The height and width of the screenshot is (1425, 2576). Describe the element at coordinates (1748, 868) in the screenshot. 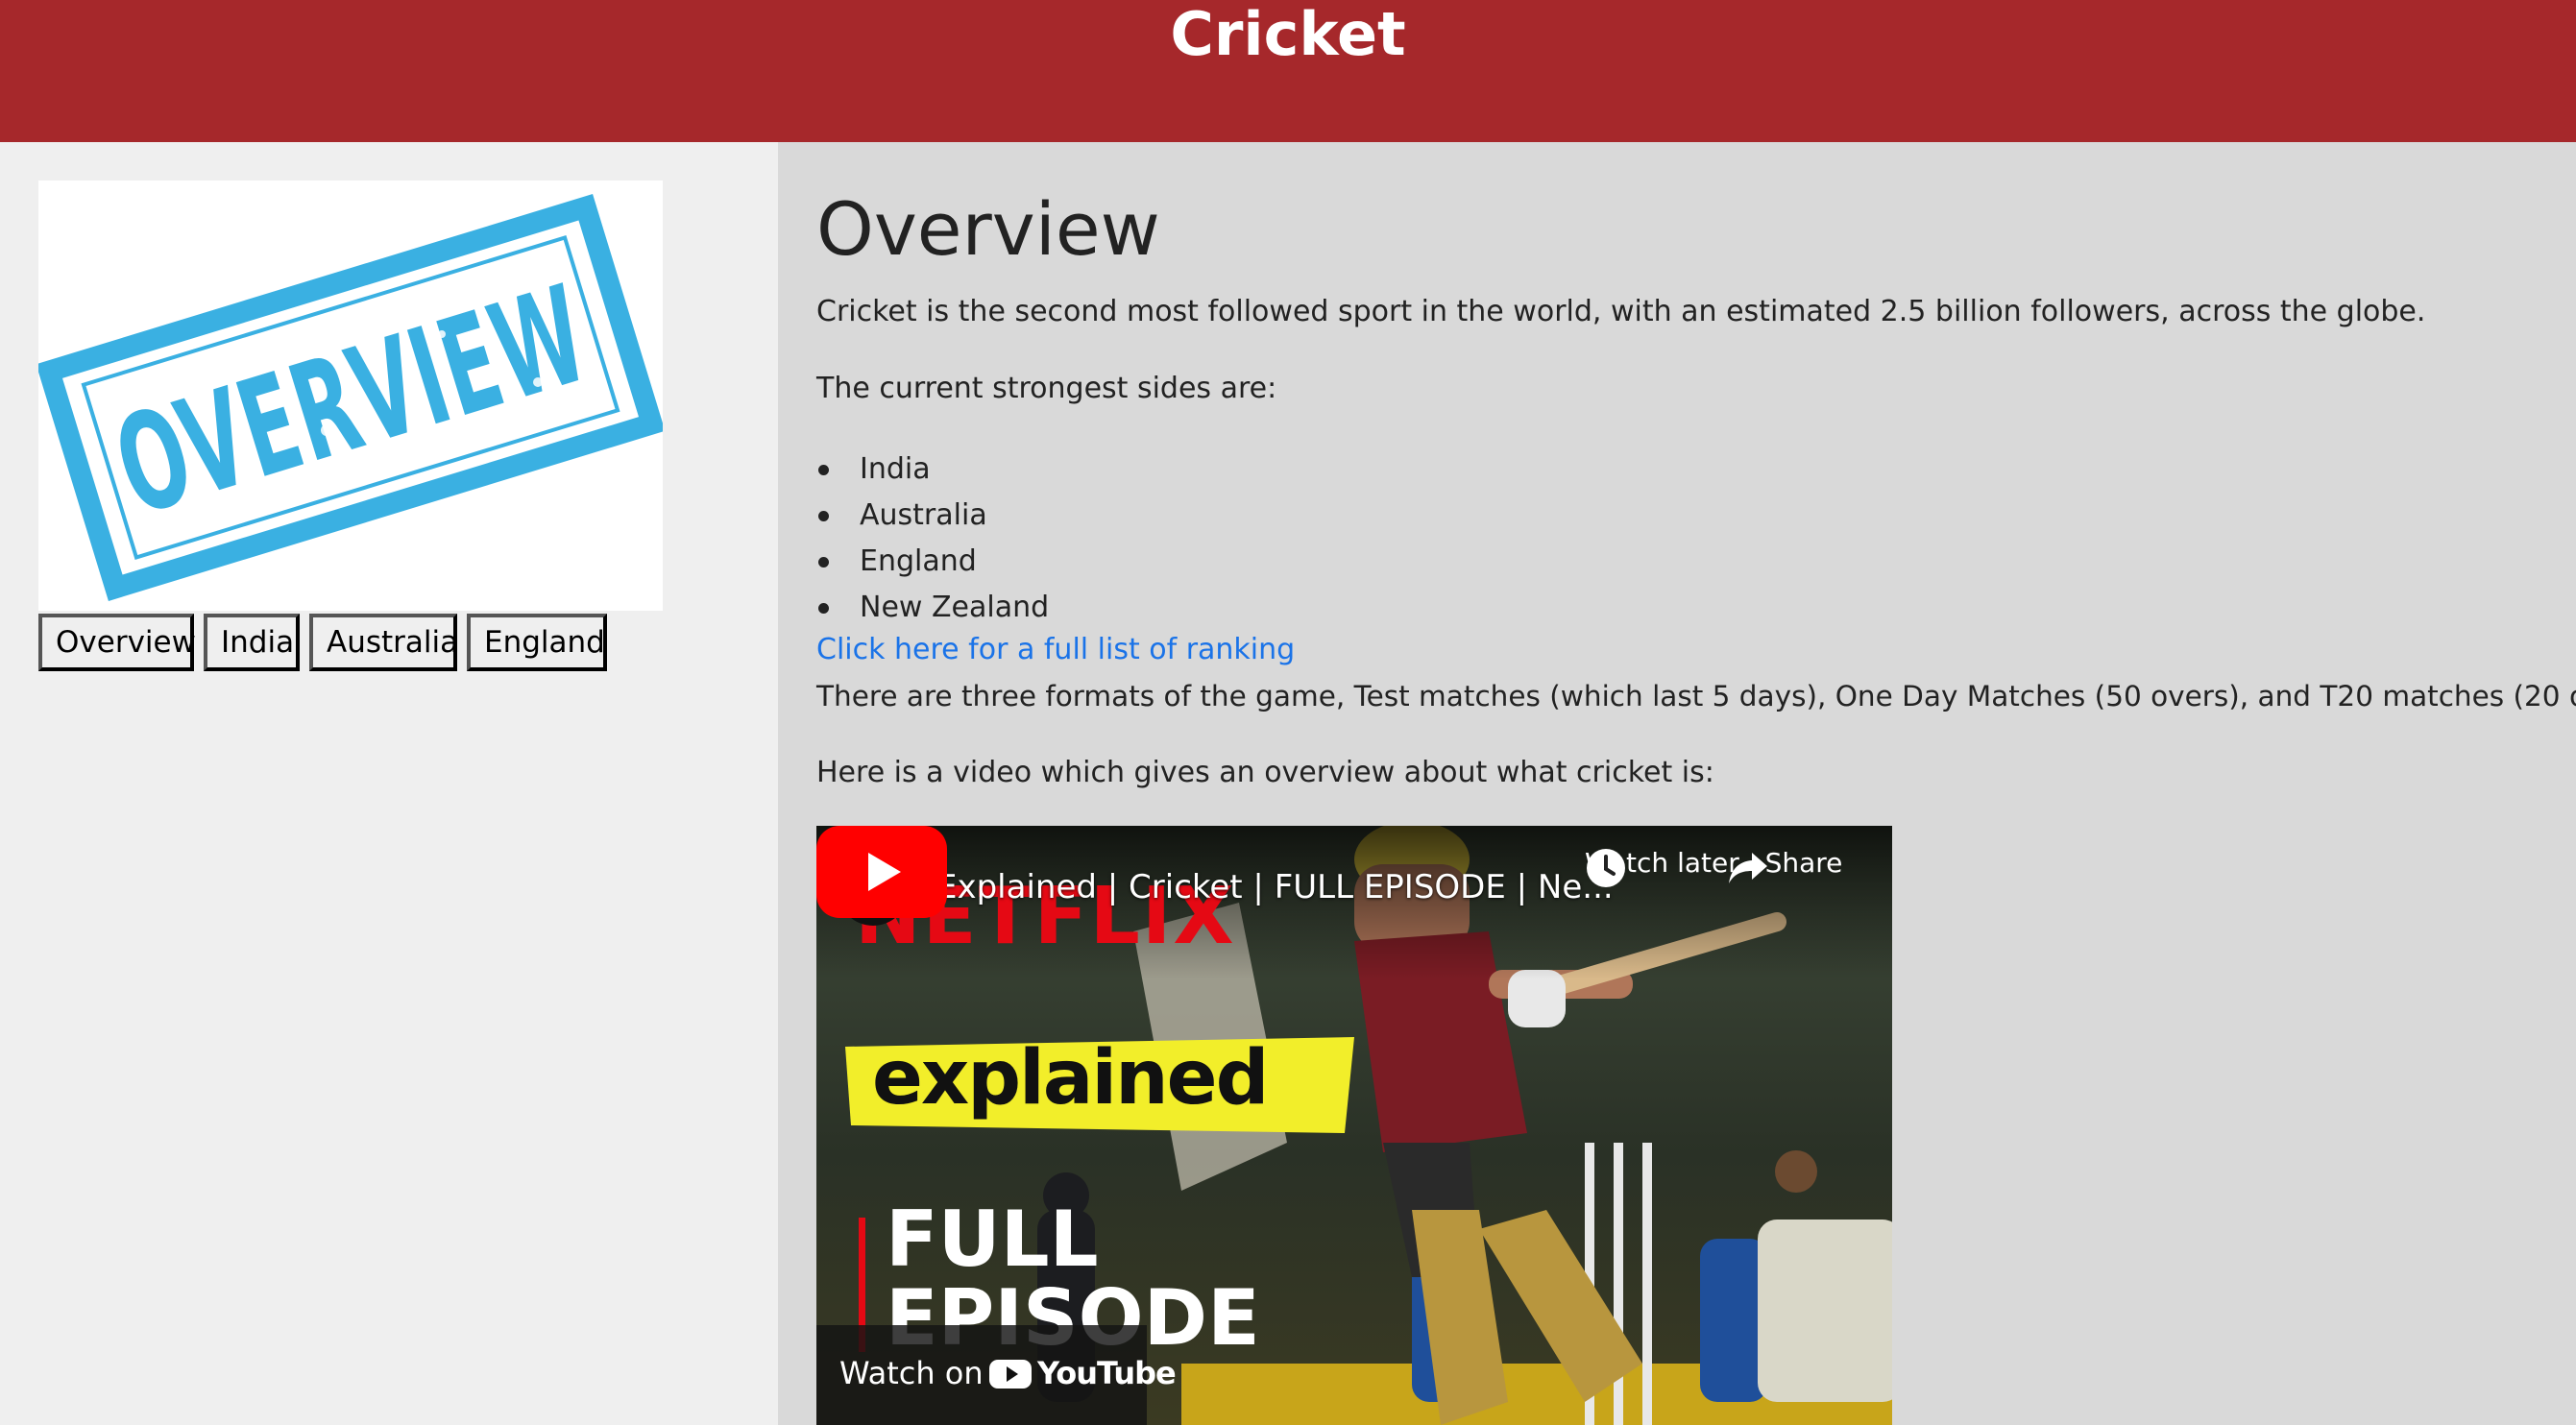

I see `share-arrow-icon` at that location.